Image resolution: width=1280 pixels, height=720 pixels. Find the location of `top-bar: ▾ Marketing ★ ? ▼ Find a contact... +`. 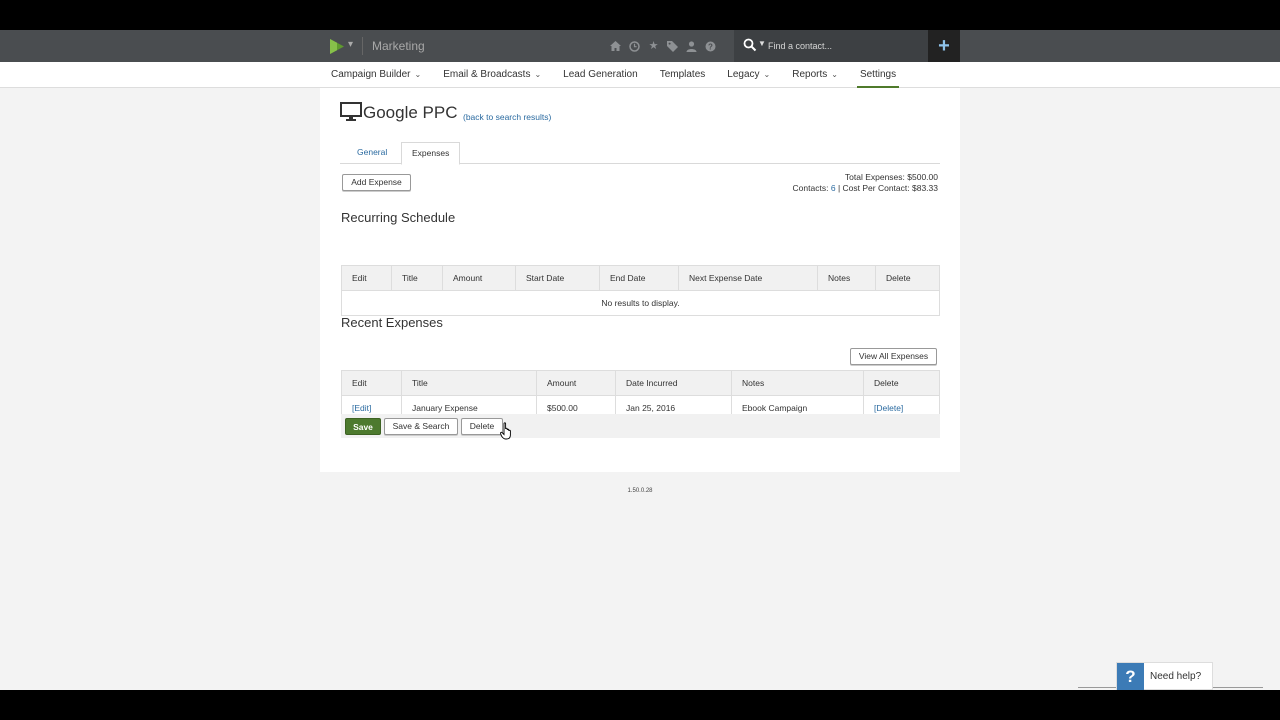

top-bar: ▾ Marketing ★ ? ▼ Find a contact... + is located at coordinates (640, 46).